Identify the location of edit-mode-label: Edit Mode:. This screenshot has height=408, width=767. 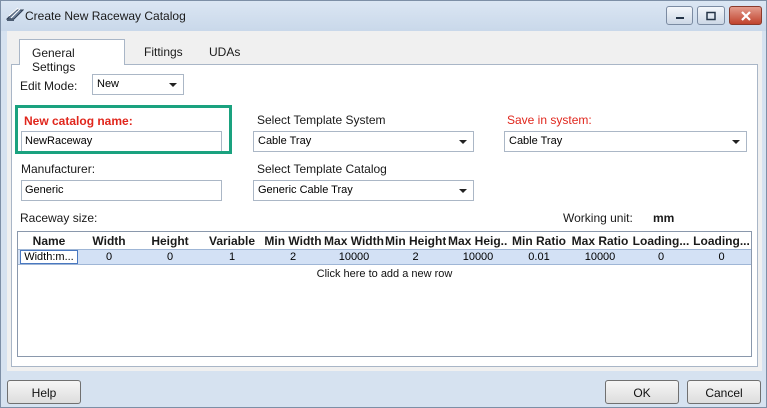
(49, 86).